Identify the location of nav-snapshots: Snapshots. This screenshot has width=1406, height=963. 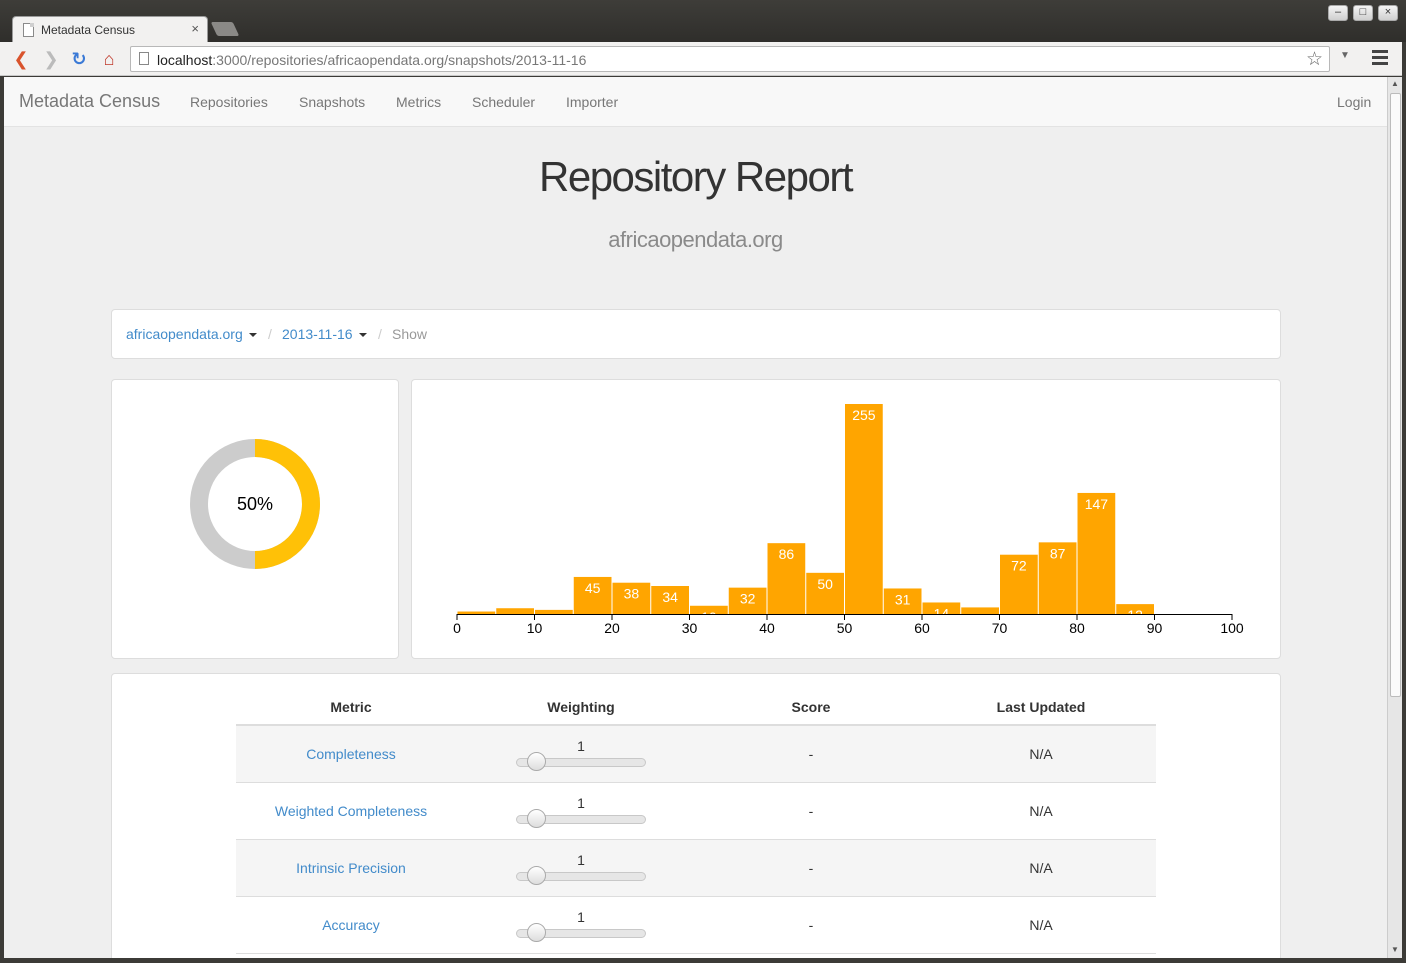
(332, 102).